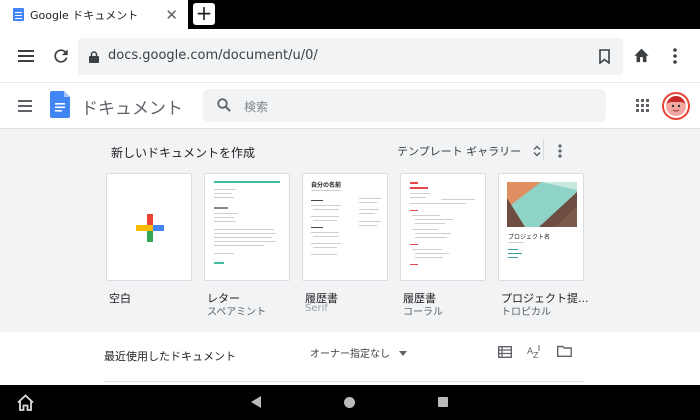 The image size is (700, 420). Describe the element at coordinates (641, 55) in the screenshot. I see `home-icon` at that location.